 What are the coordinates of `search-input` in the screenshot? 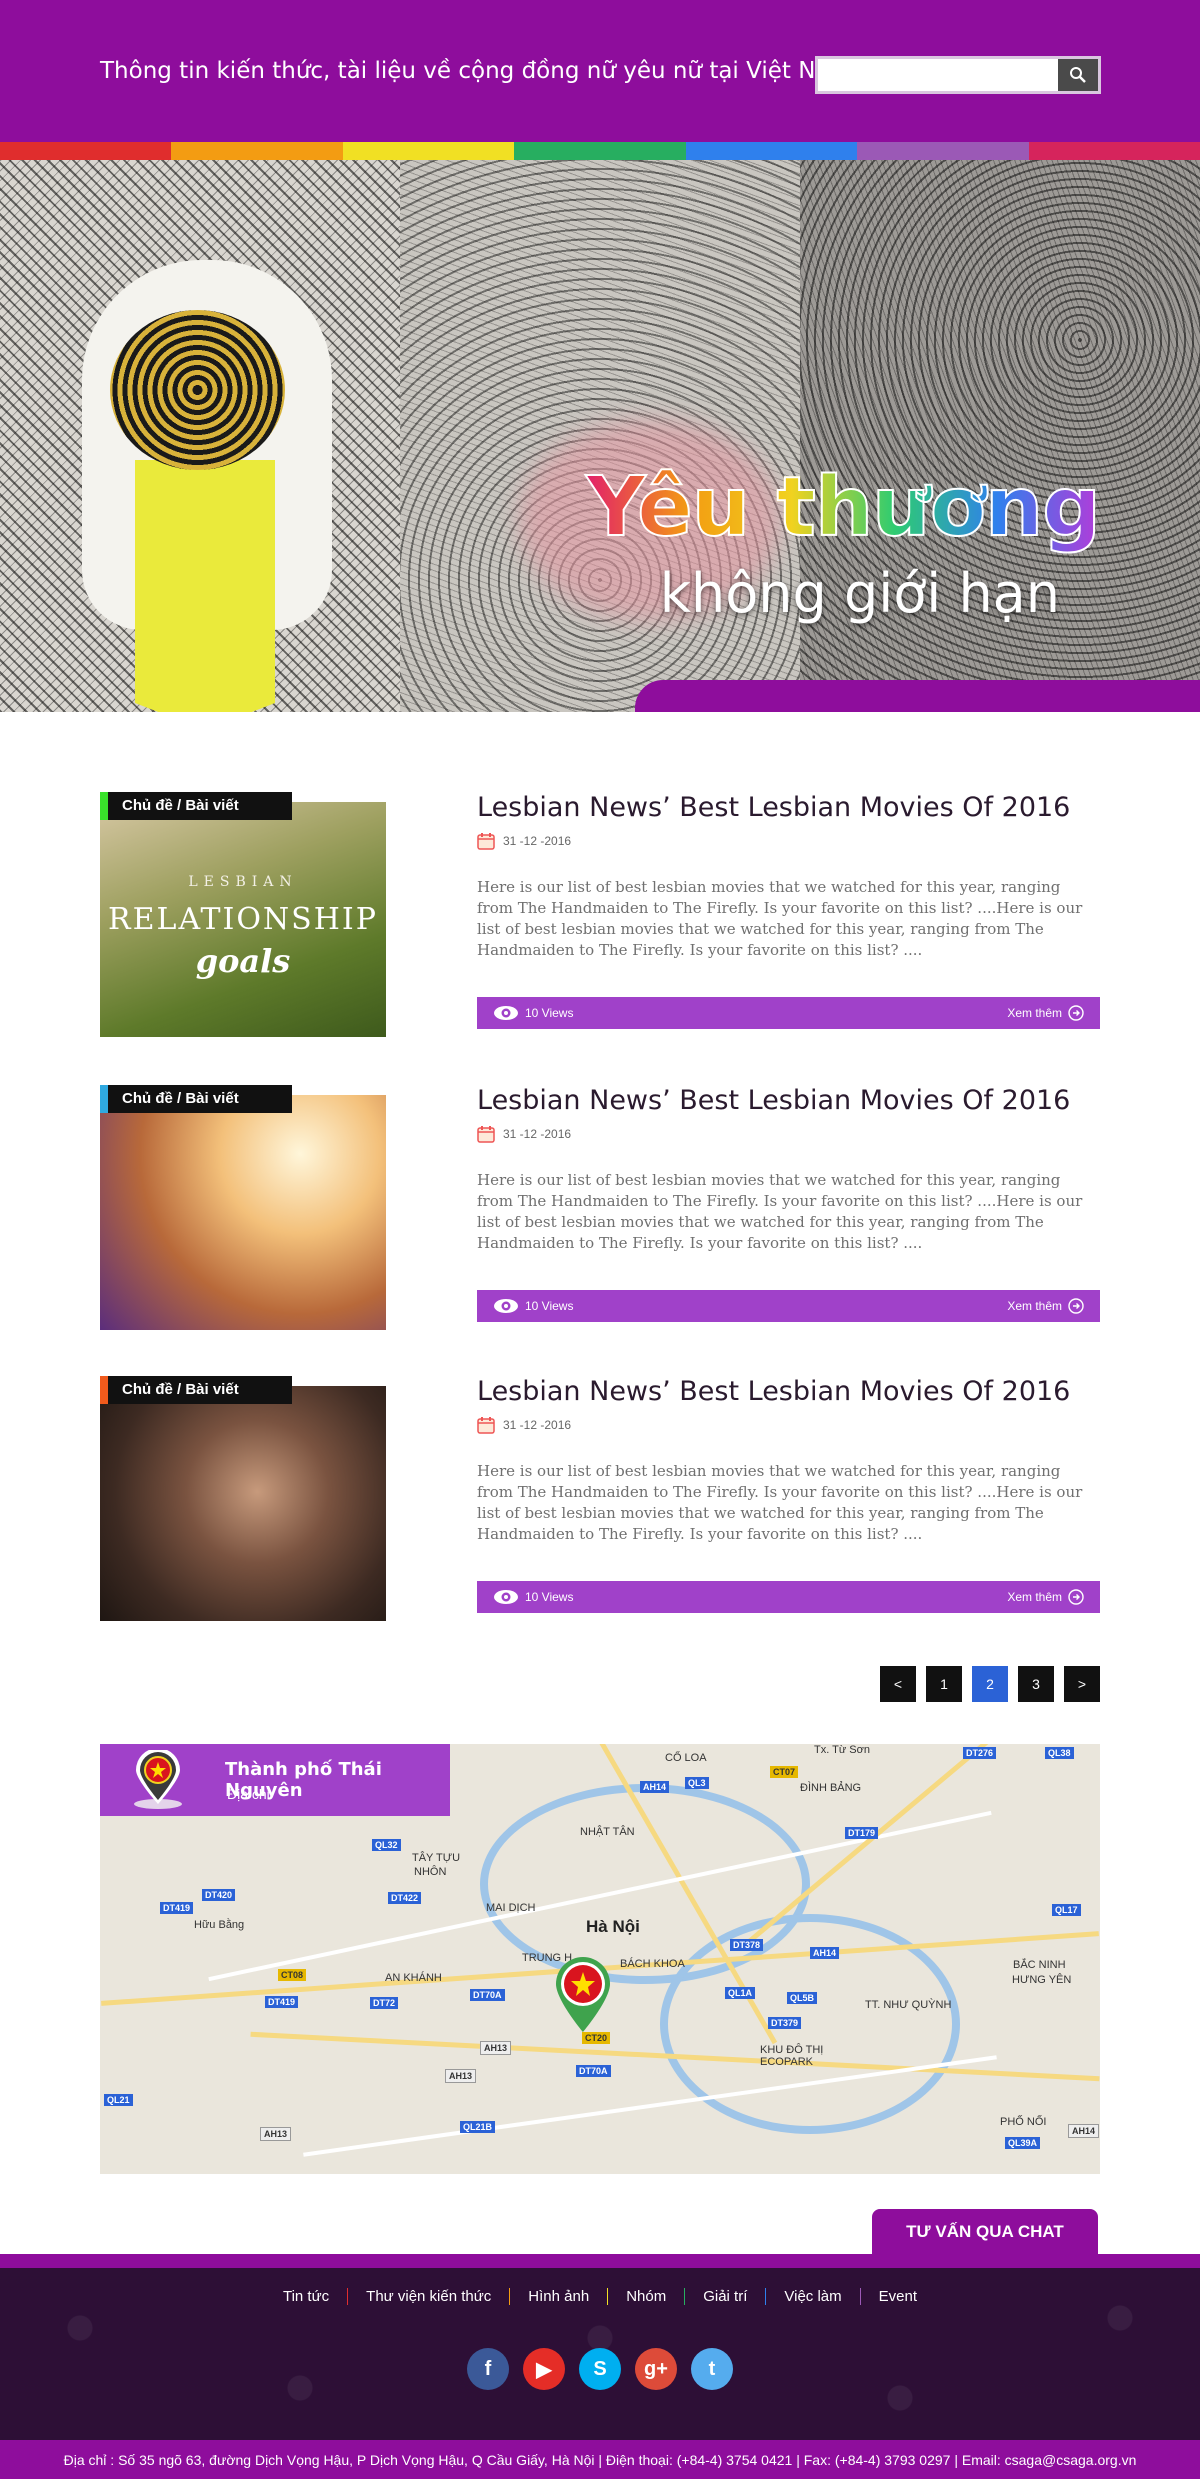 It's located at (938, 75).